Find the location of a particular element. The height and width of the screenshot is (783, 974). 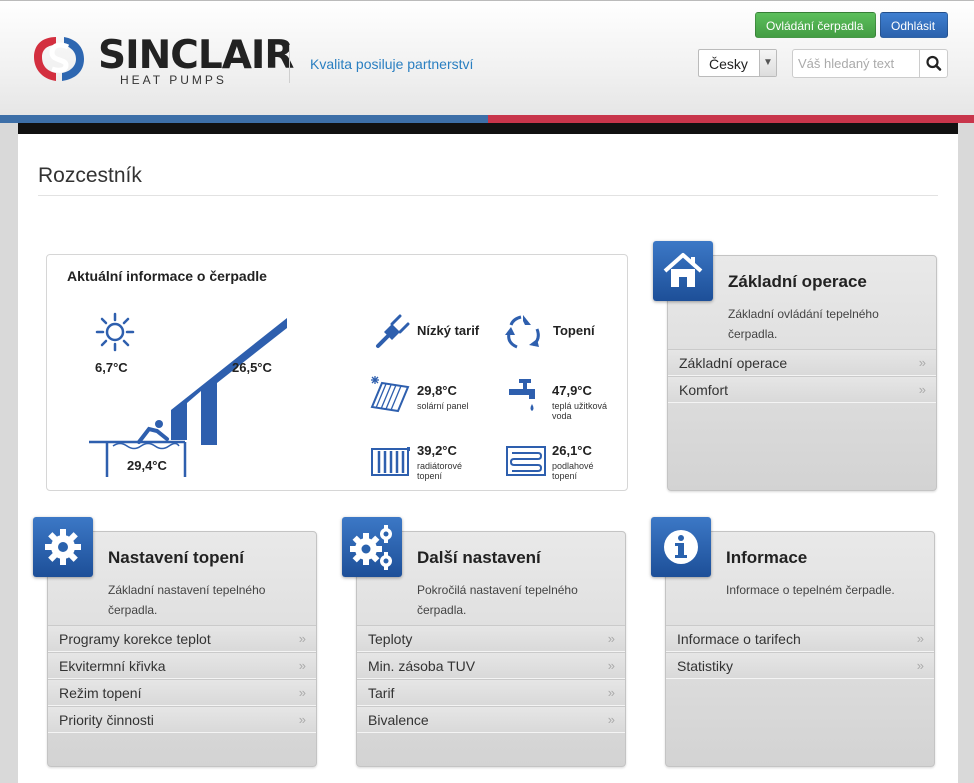

search-button is located at coordinates (933, 63).